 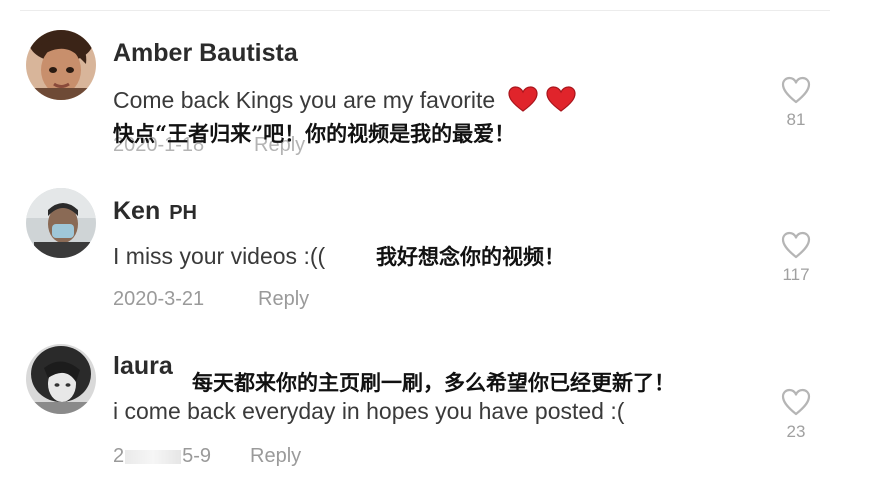 I want to click on username: Amber Bautista, so click(x=205, y=53).